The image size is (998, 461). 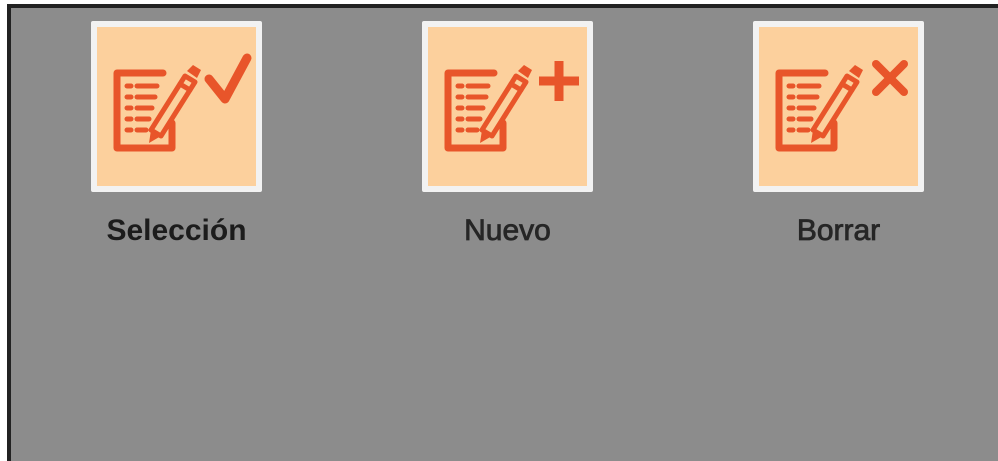 I want to click on nuevo-tile-button: Nuevo, so click(x=506, y=140).